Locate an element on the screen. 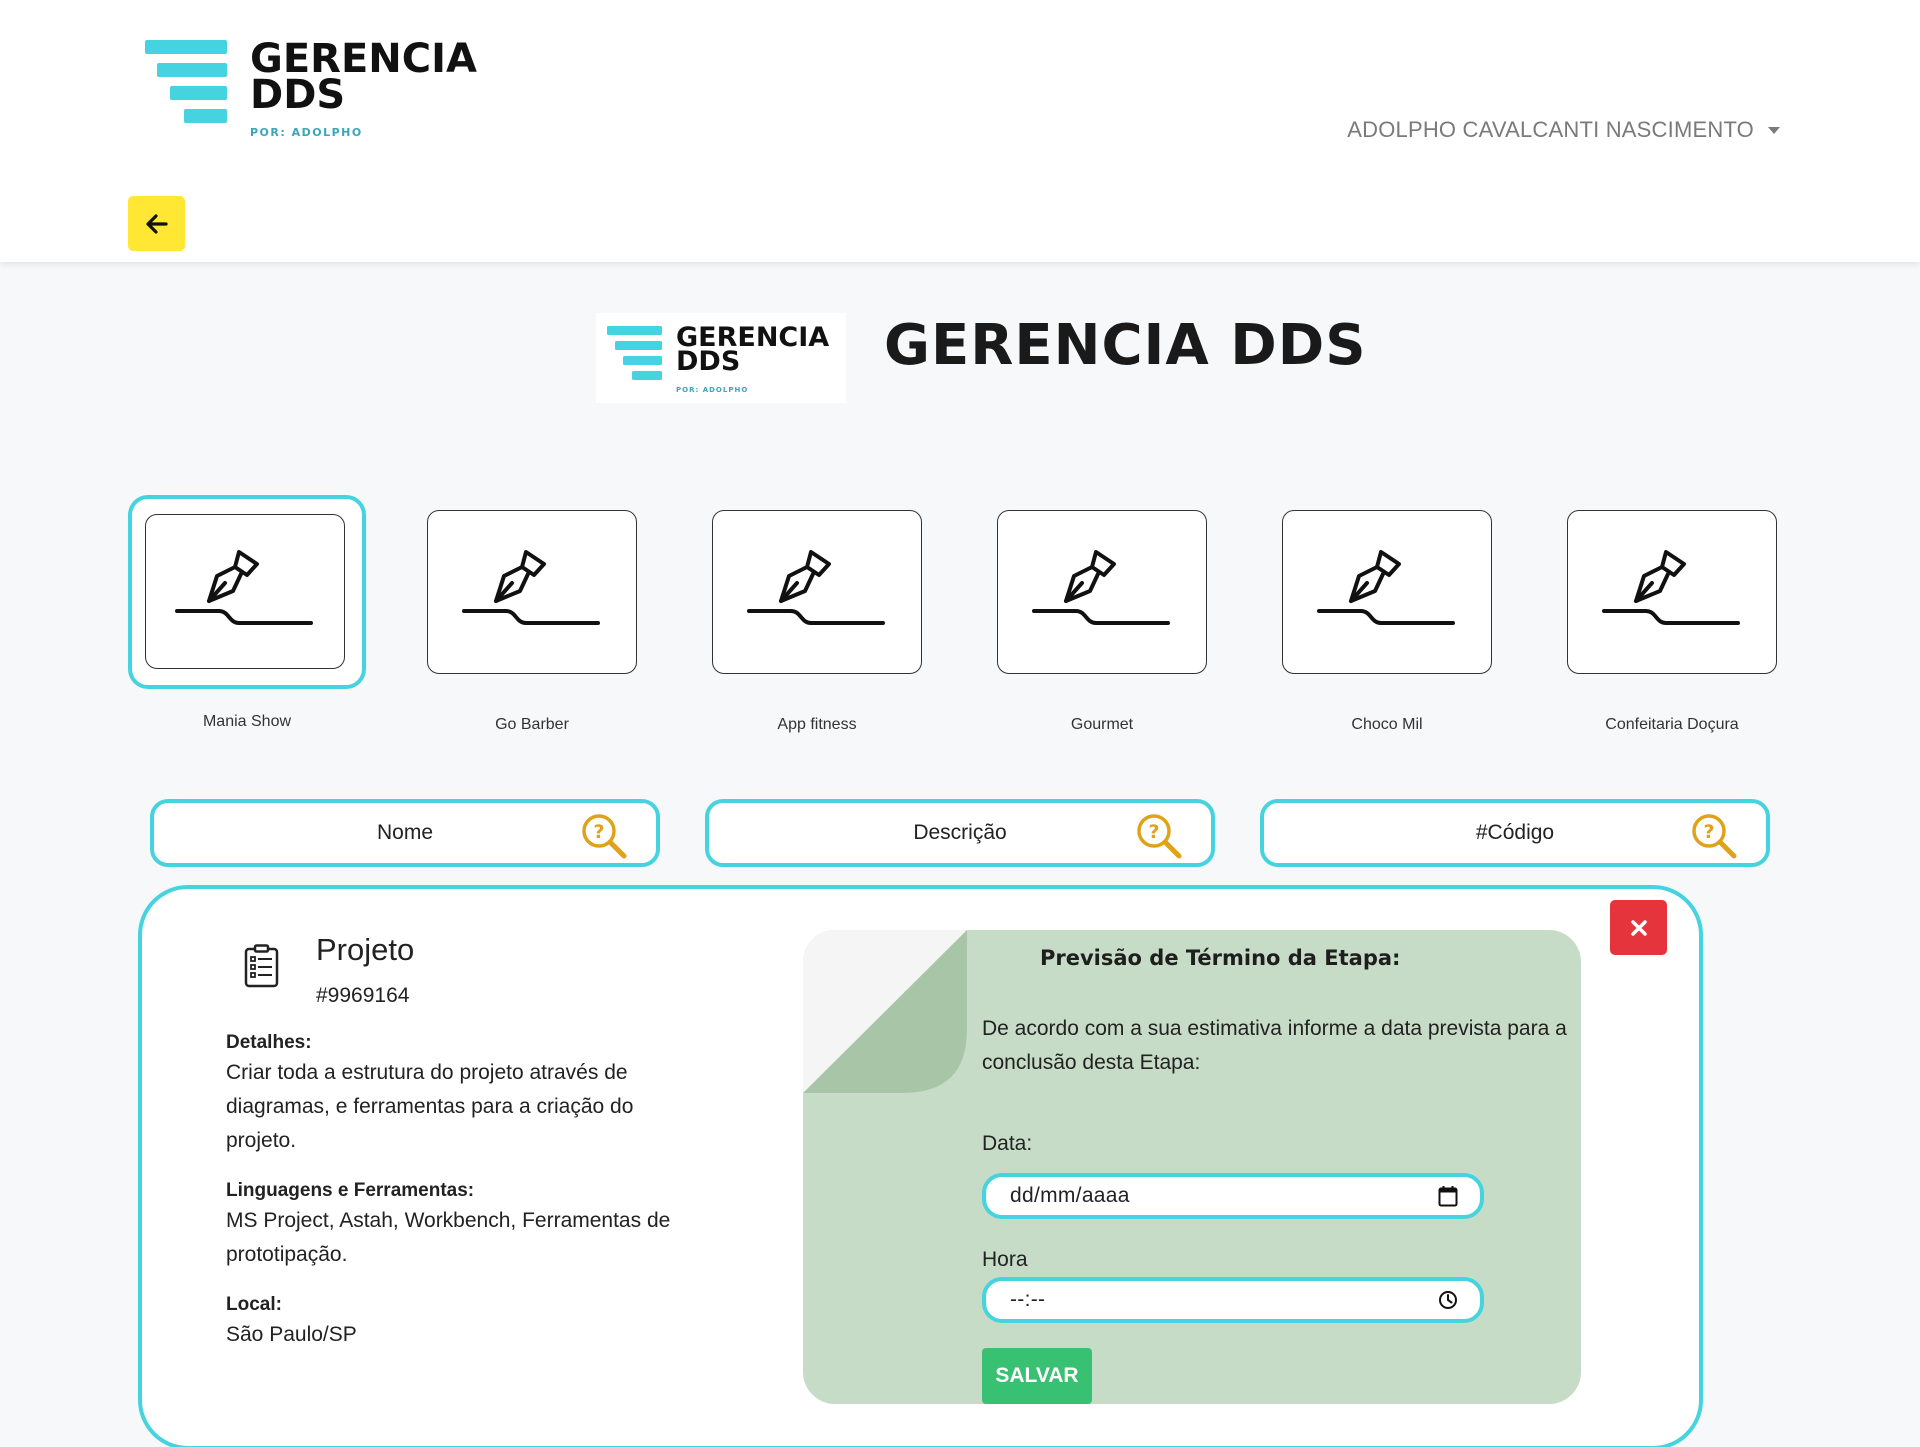  user-menu-dropdown: ADOLPHO CAVALCANTI NASCIMENTO is located at coordinates (1563, 130).